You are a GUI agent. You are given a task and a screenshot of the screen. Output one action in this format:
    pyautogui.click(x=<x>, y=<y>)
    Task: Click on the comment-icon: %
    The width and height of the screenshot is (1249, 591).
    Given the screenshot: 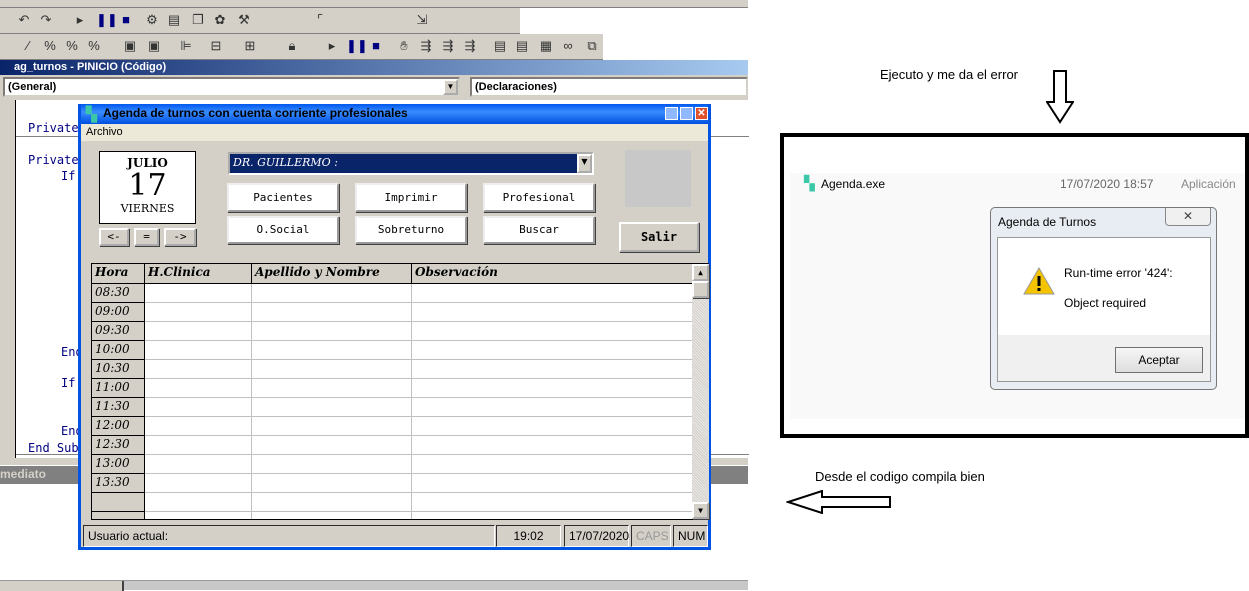 What is the action you would take?
    pyautogui.click(x=50, y=46)
    